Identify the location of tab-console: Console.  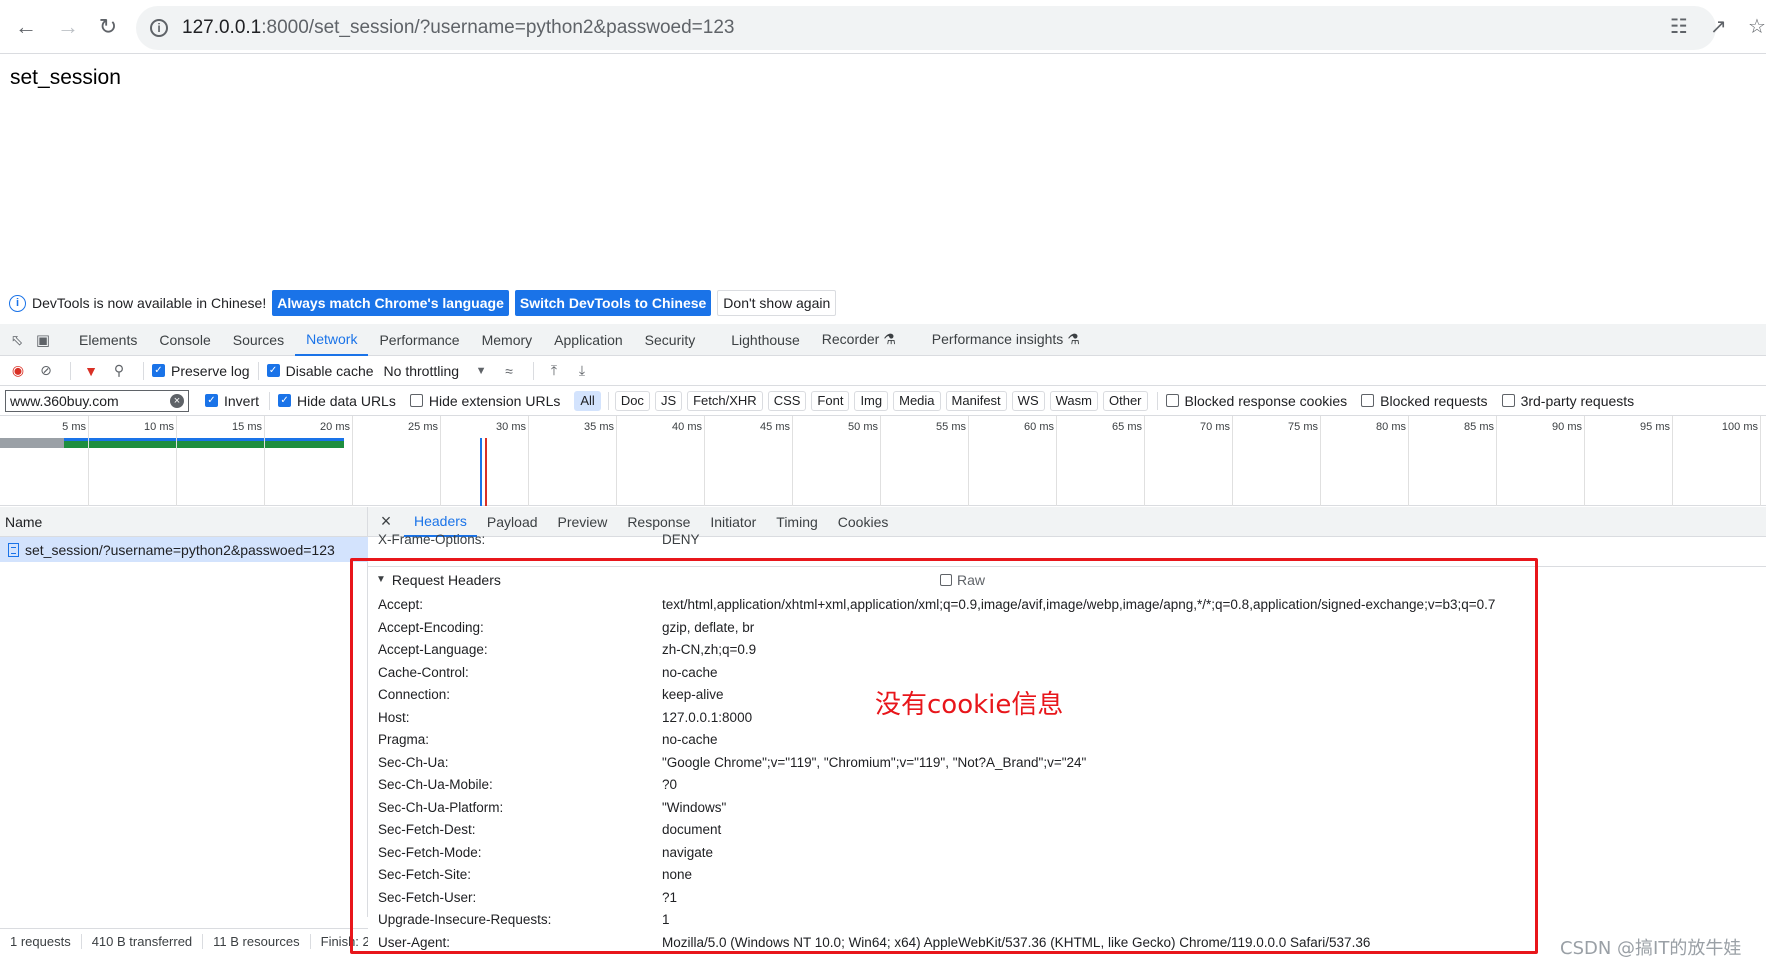
(184, 340).